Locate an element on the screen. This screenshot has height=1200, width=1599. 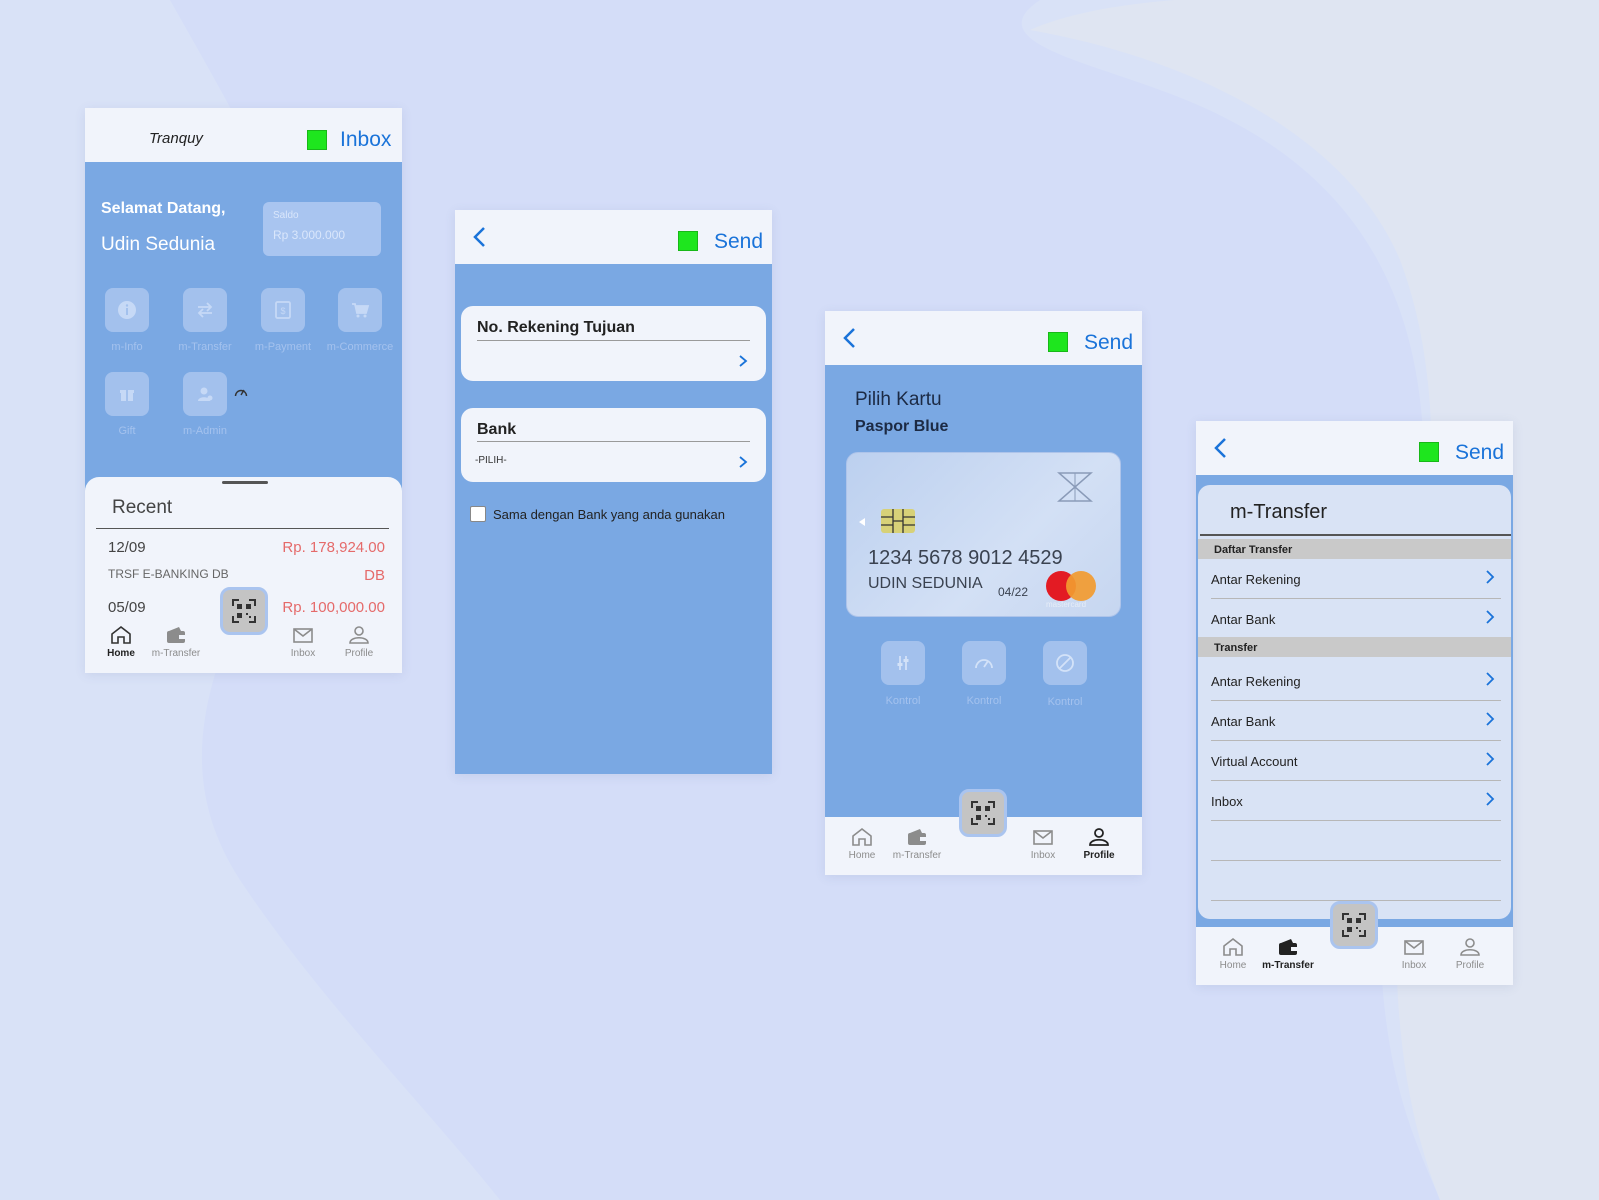
gift-button is located at coordinates (127, 394).